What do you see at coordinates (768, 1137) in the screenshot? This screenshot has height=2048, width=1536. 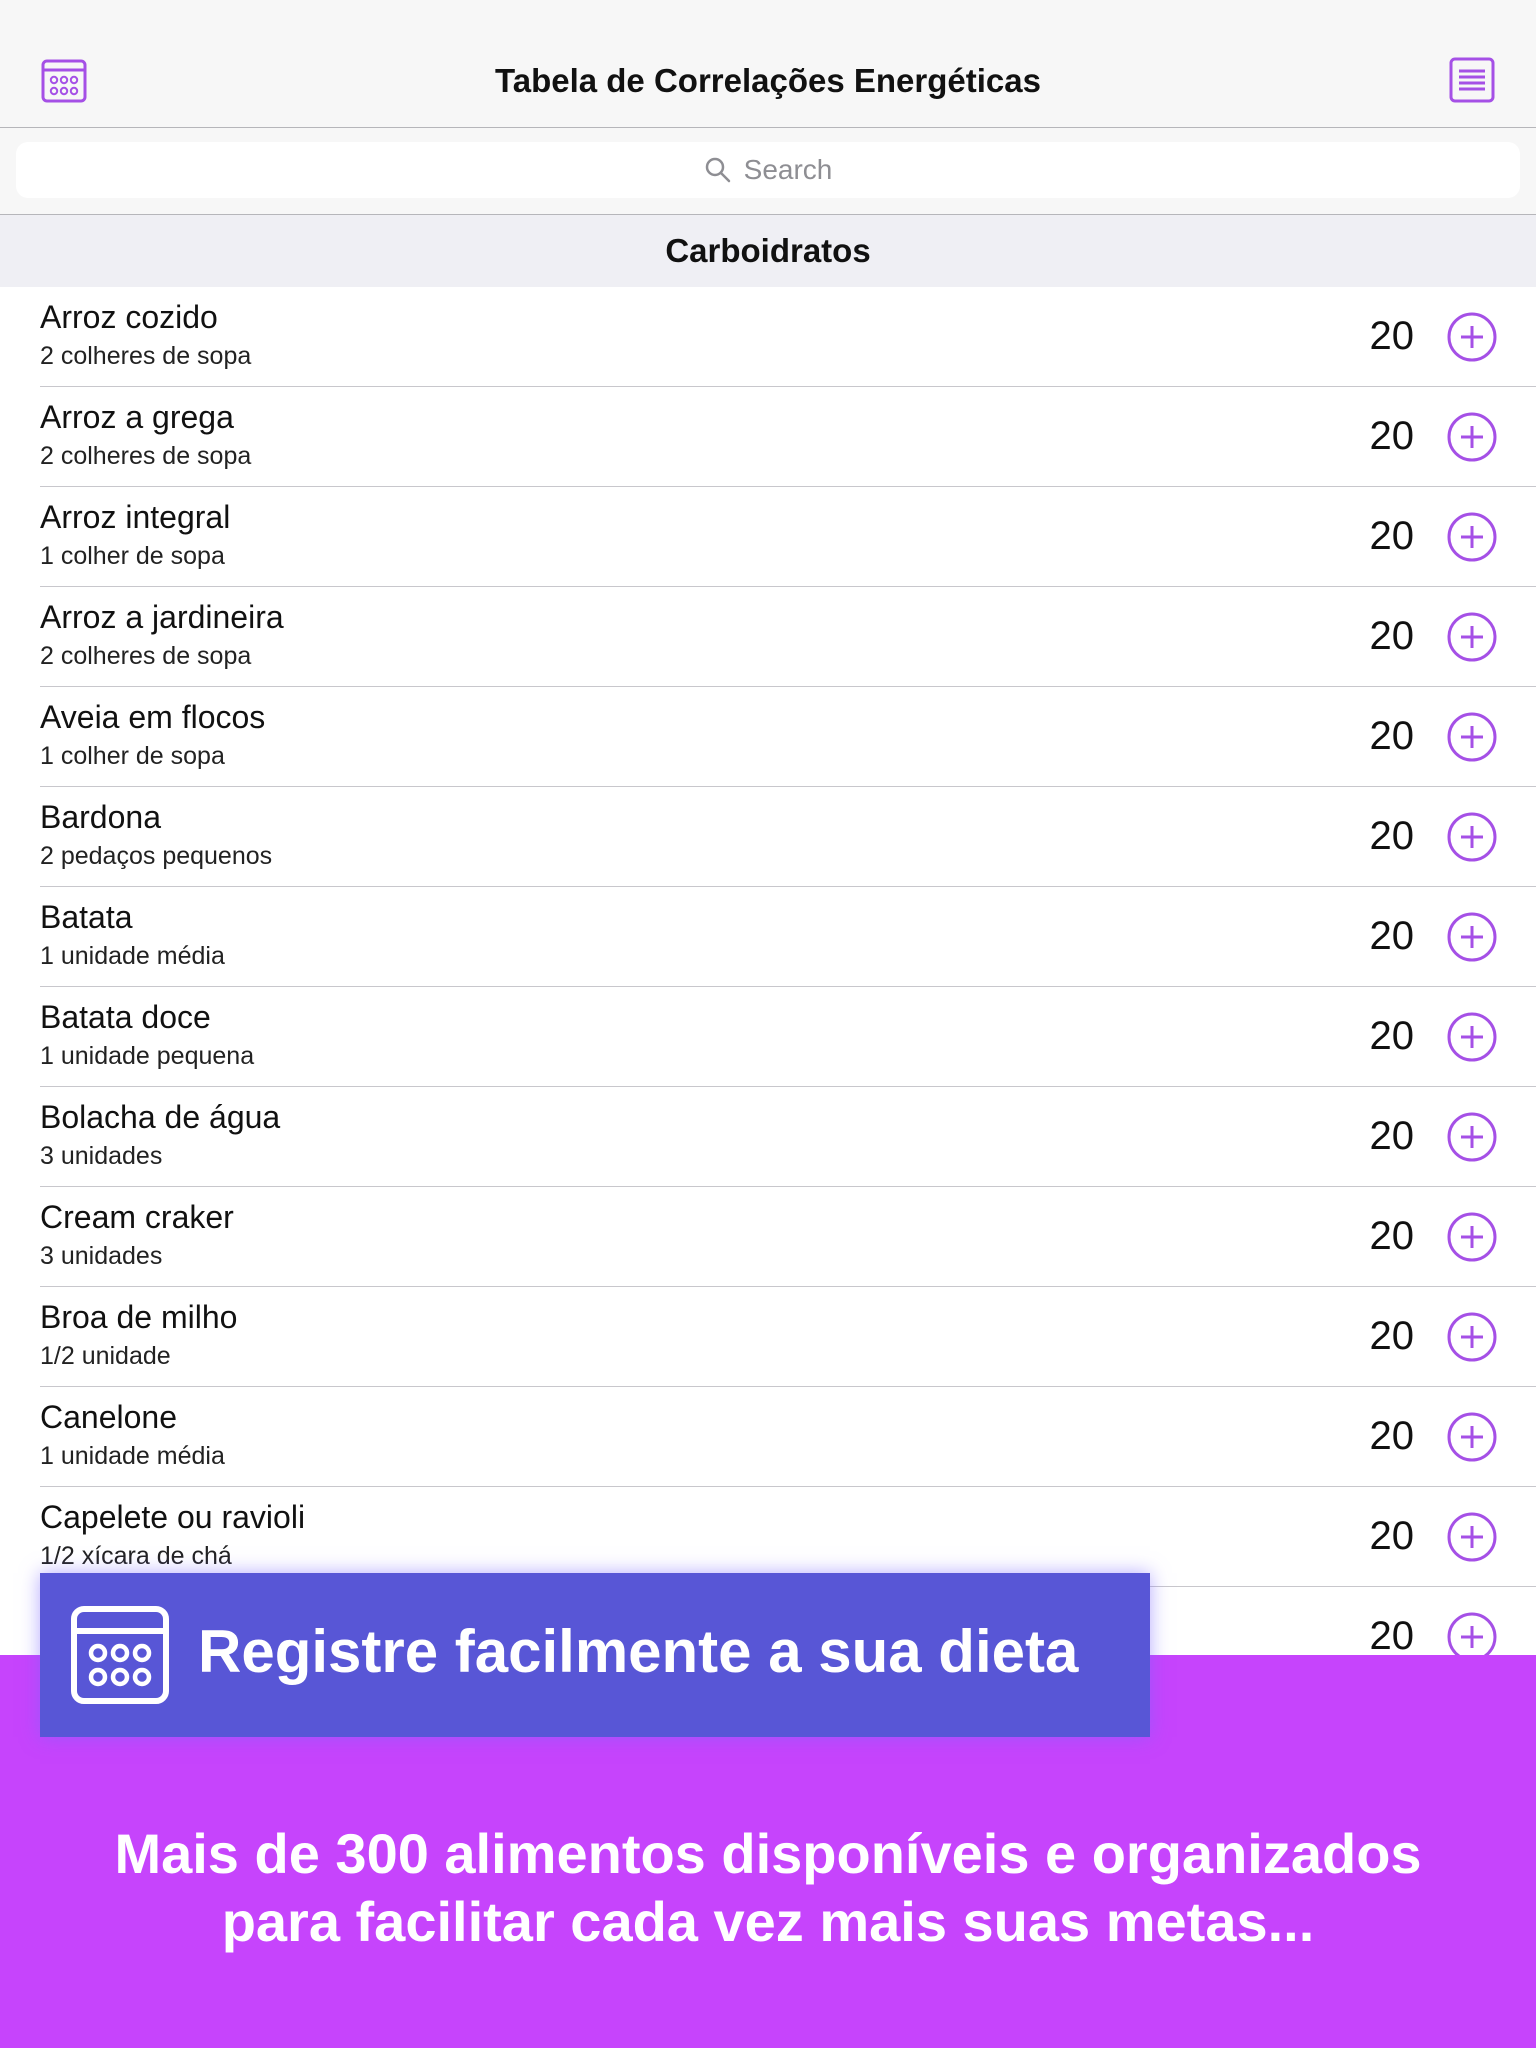 I see `food-row: Bolacha de água 3 unidades 20` at bounding box center [768, 1137].